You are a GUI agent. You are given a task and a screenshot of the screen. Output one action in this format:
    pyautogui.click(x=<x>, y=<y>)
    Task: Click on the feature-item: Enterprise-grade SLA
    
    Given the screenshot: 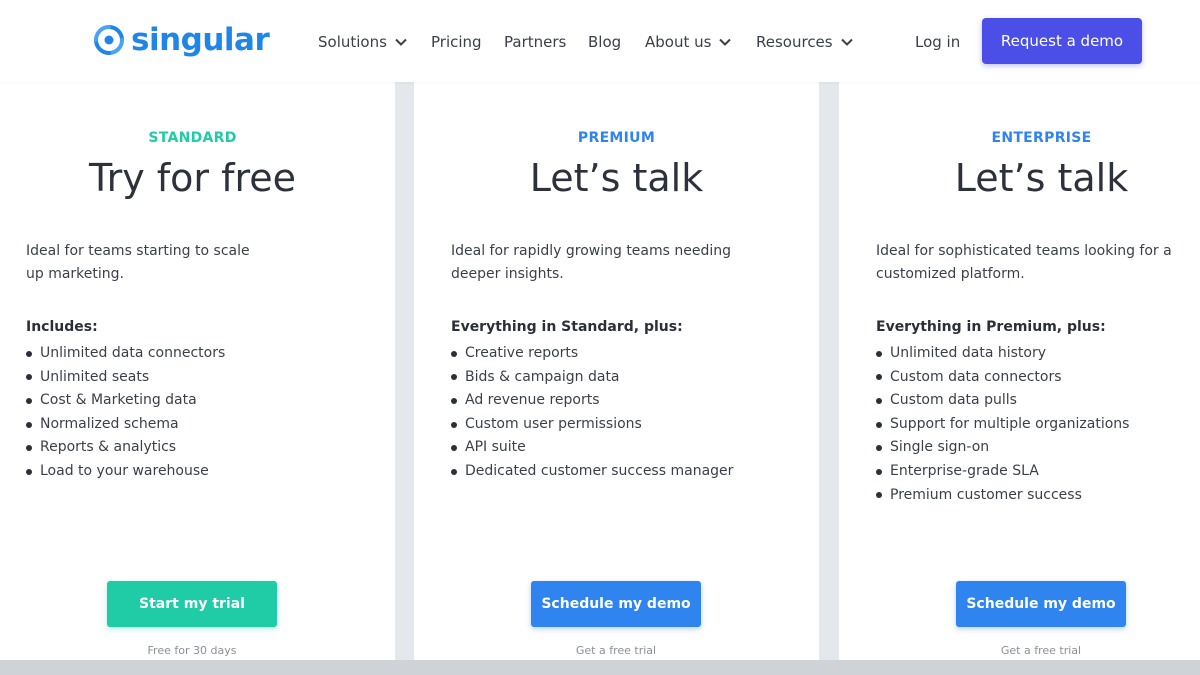 What is the action you would take?
    pyautogui.click(x=1002, y=472)
    